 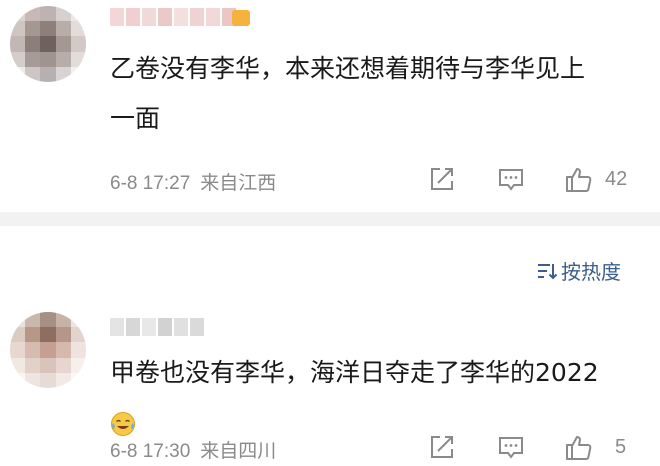 I want to click on comment-text-line: 一面, so click(x=135, y=118).